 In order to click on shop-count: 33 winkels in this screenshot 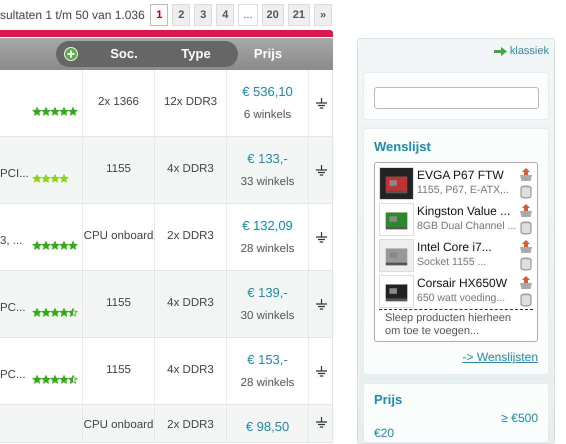, I will do `click(267, 182)`.